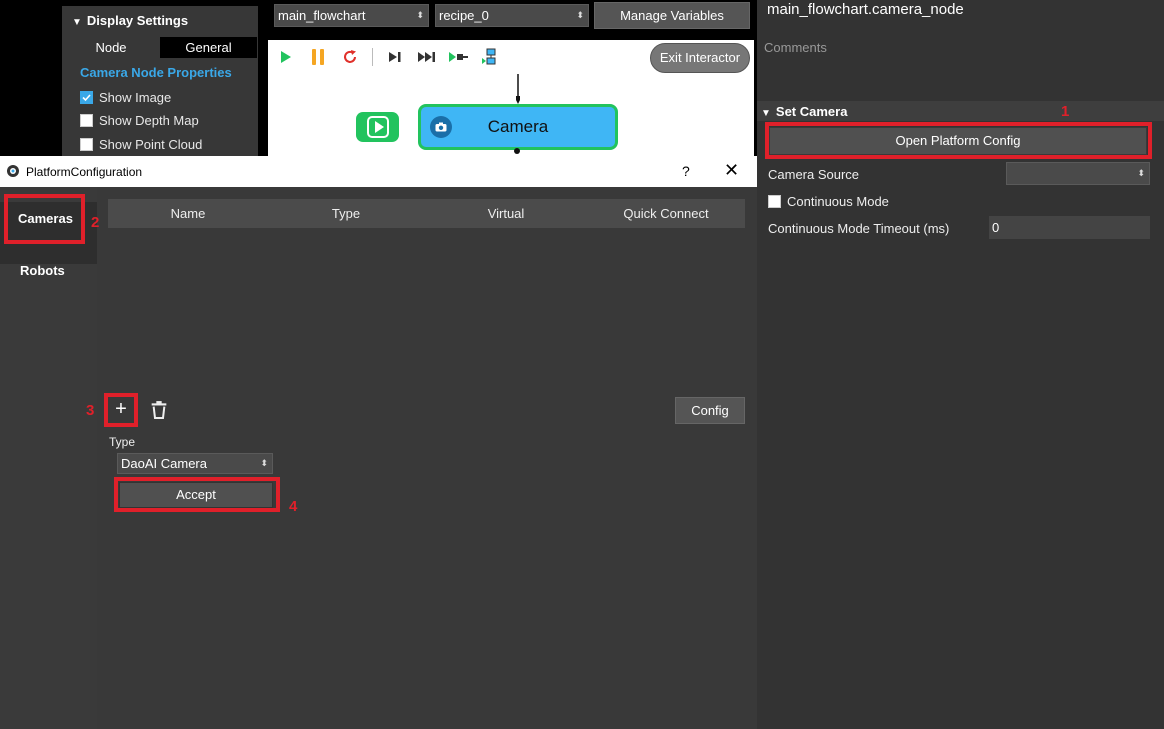 The width and height of the screenshot is (1164, 729). What do you see at coordinates (511, 99) in the screenshot?
I see `flowchart-canvas: Exit Interactor Camera` at bounding box center [511, 99].